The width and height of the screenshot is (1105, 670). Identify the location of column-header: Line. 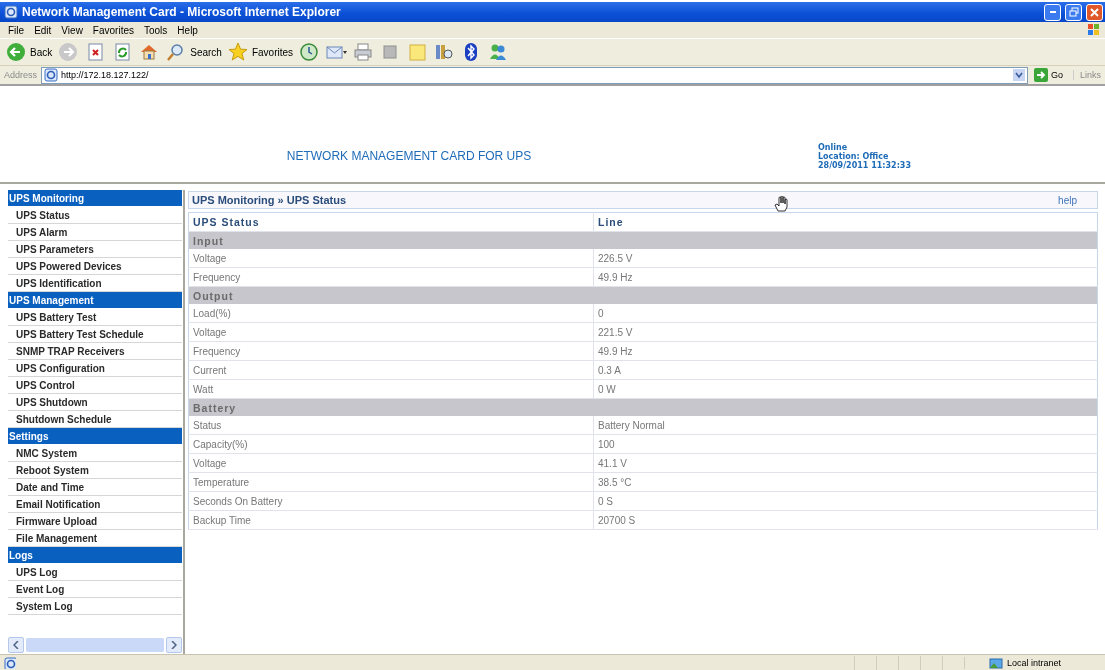
(845, 222).